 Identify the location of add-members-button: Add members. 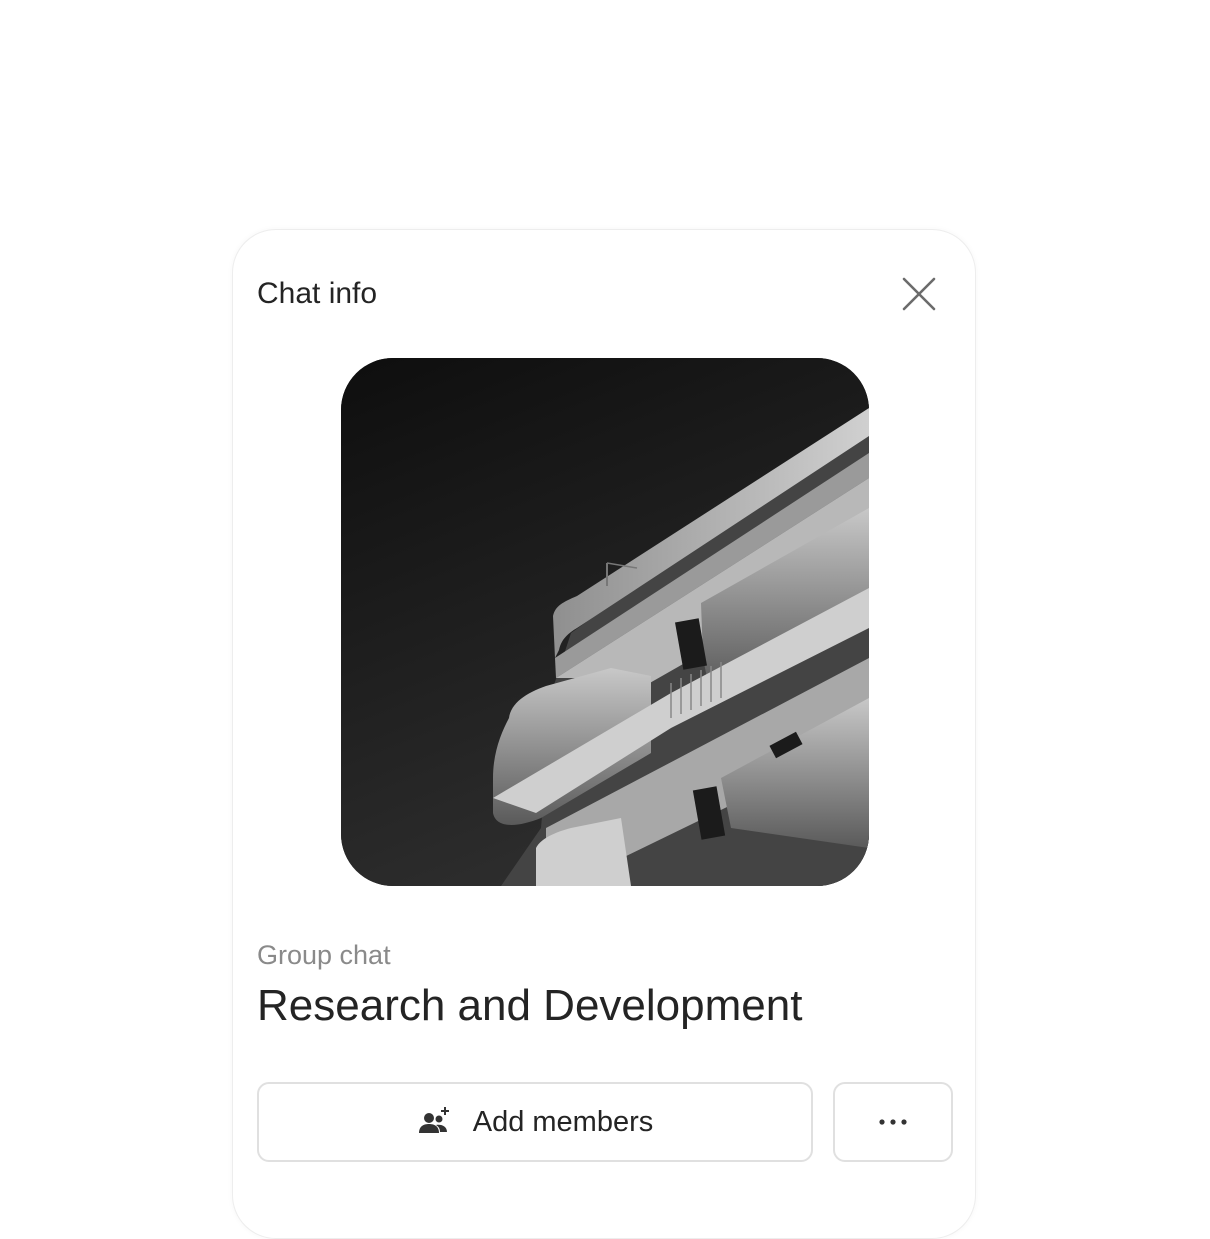
(535, 1122).